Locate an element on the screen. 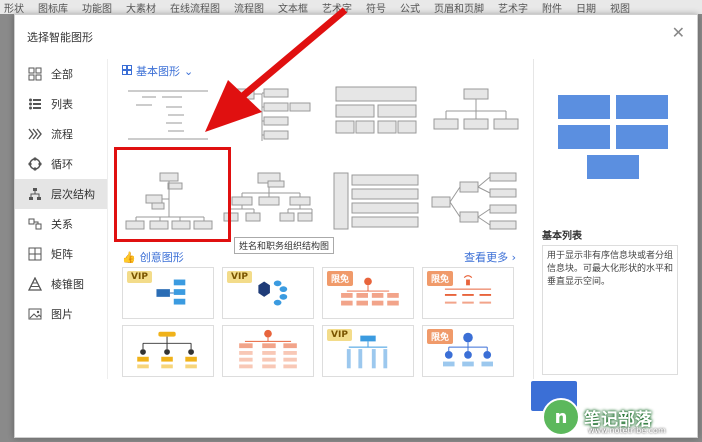  template-thumb-stacked-boxes is located at coordinates (376, 115).